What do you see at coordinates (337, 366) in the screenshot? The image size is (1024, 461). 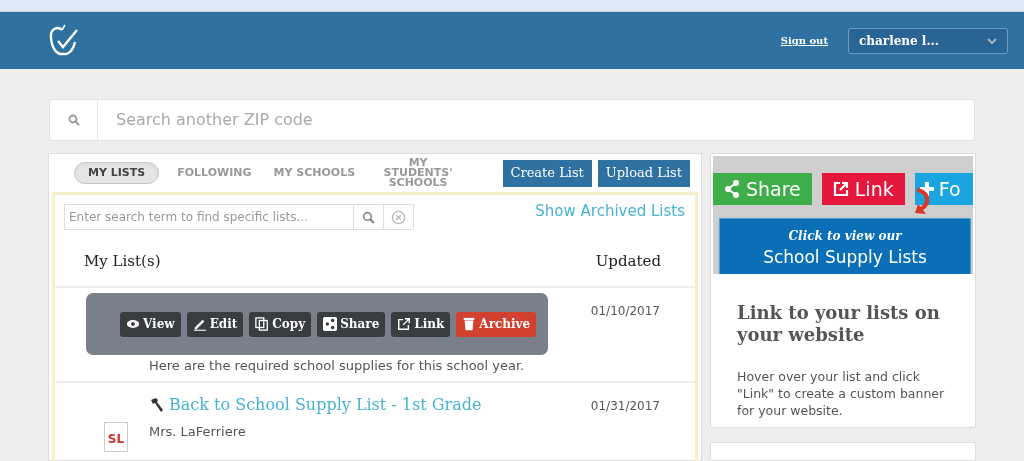 I see `list-description: Here are the required school supplies for this school year.` at bounding box center [337, 366].